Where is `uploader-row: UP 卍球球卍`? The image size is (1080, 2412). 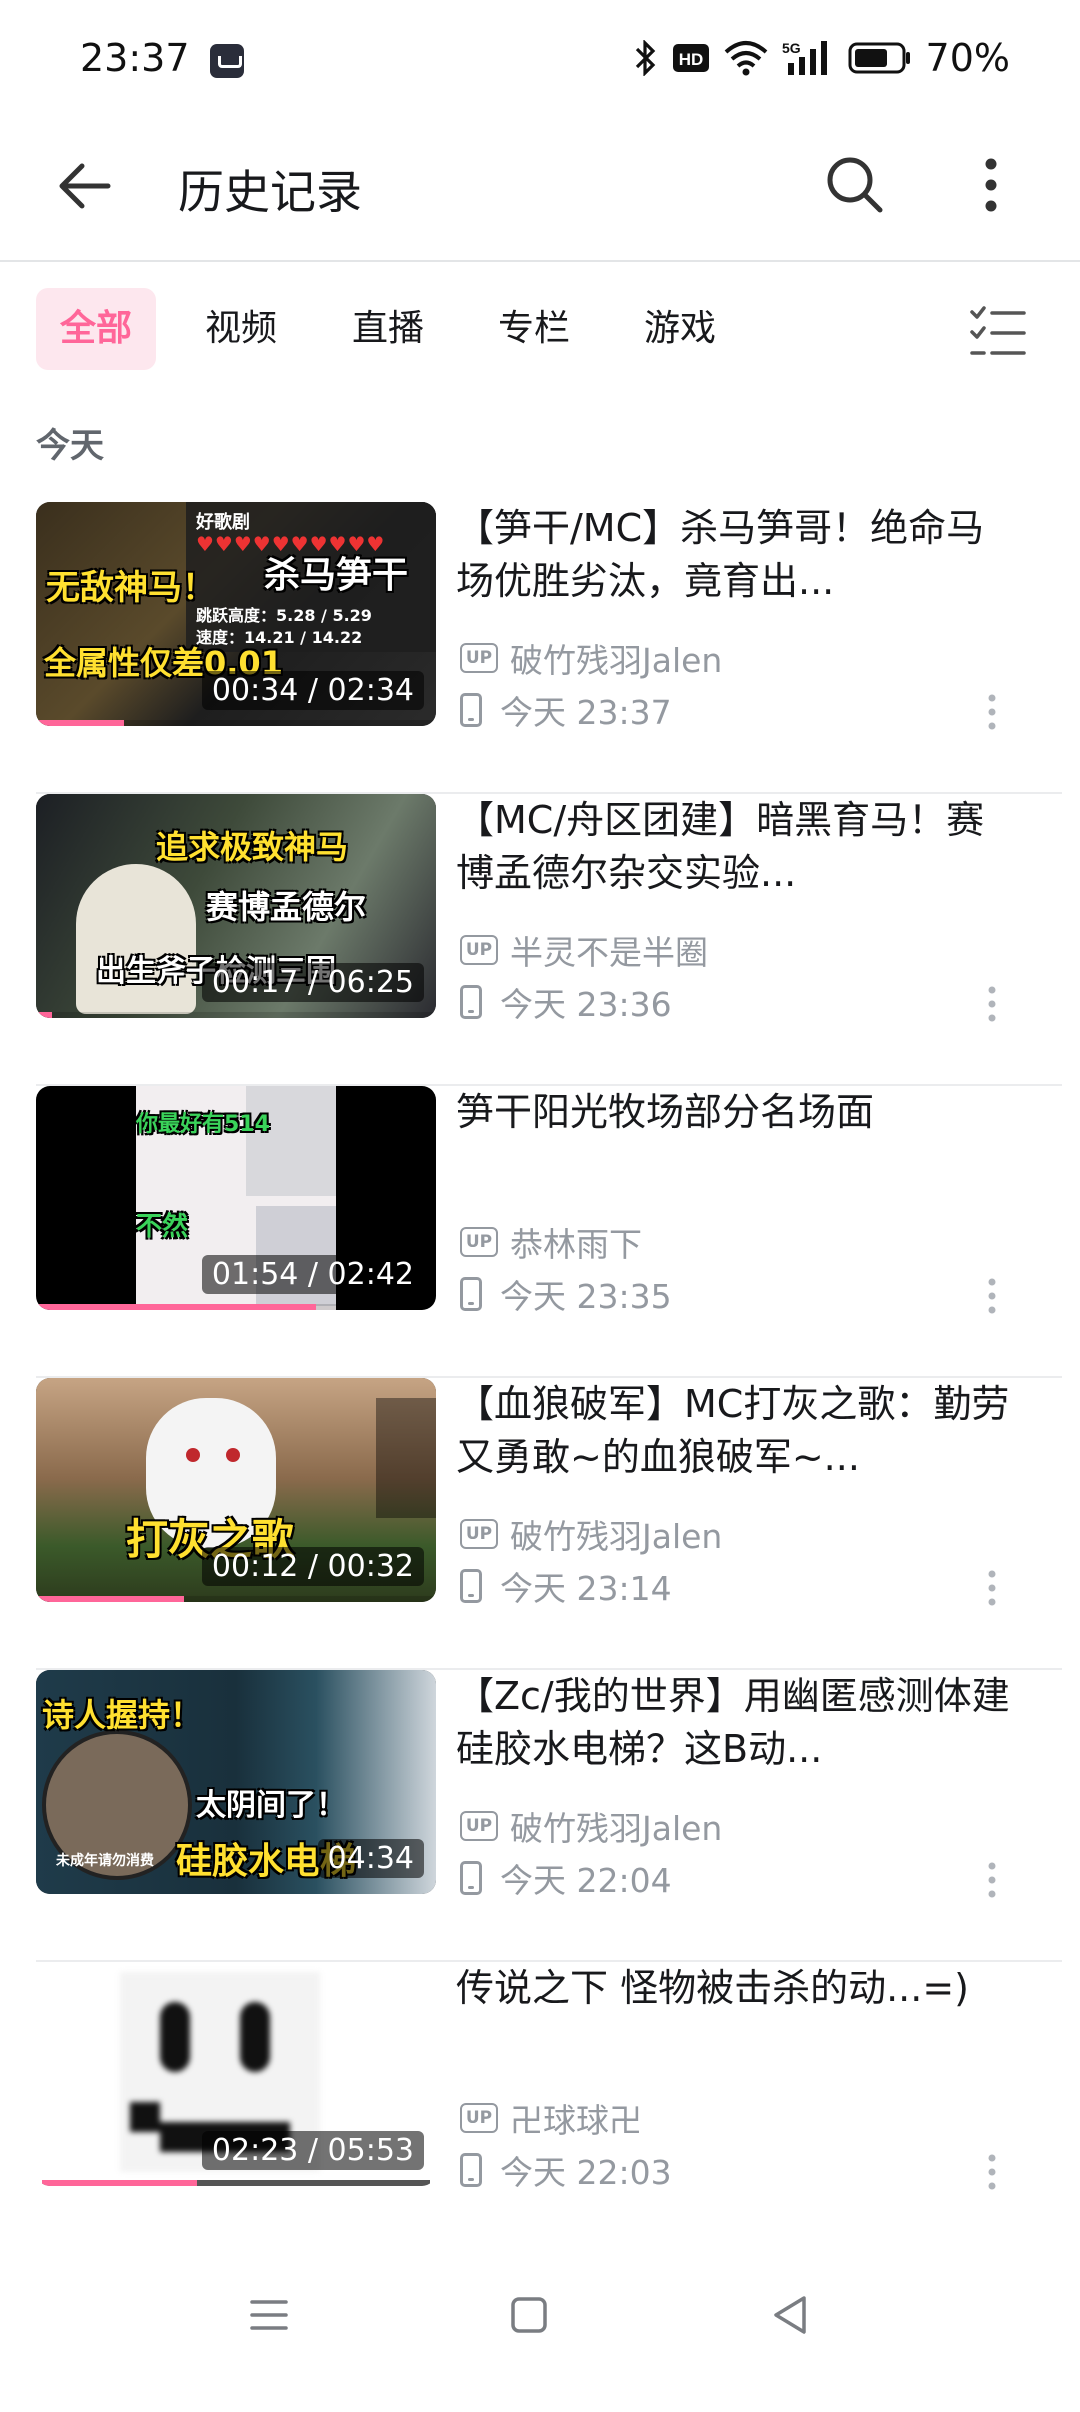 uploader-row: UP 卍球球卍 is located at coordinates (551, 2118).